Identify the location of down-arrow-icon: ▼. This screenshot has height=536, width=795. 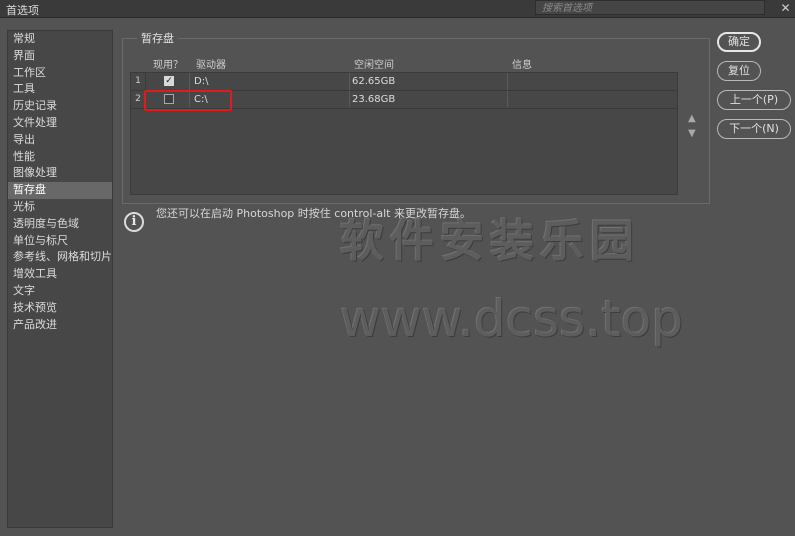
(692, 133).